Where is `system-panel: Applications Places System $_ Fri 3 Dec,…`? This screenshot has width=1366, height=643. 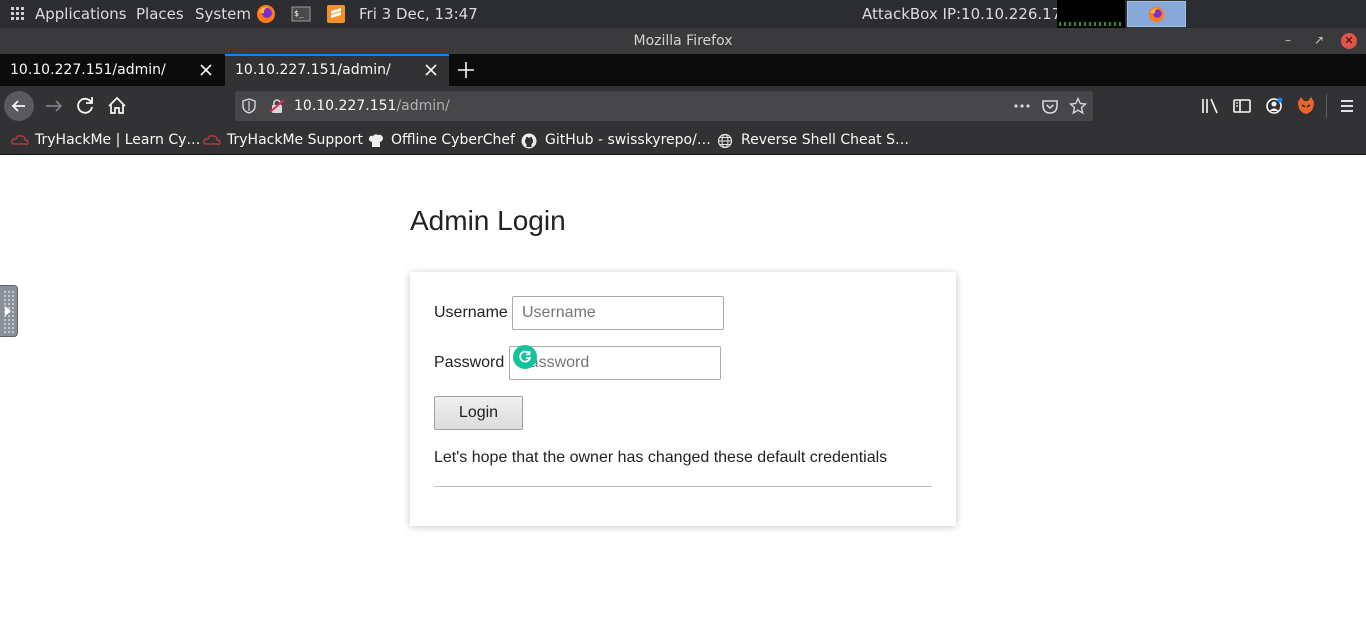 system-panel: Applications Places System $_ Fri 3 Dec,… is located at coordinates (683, 14).